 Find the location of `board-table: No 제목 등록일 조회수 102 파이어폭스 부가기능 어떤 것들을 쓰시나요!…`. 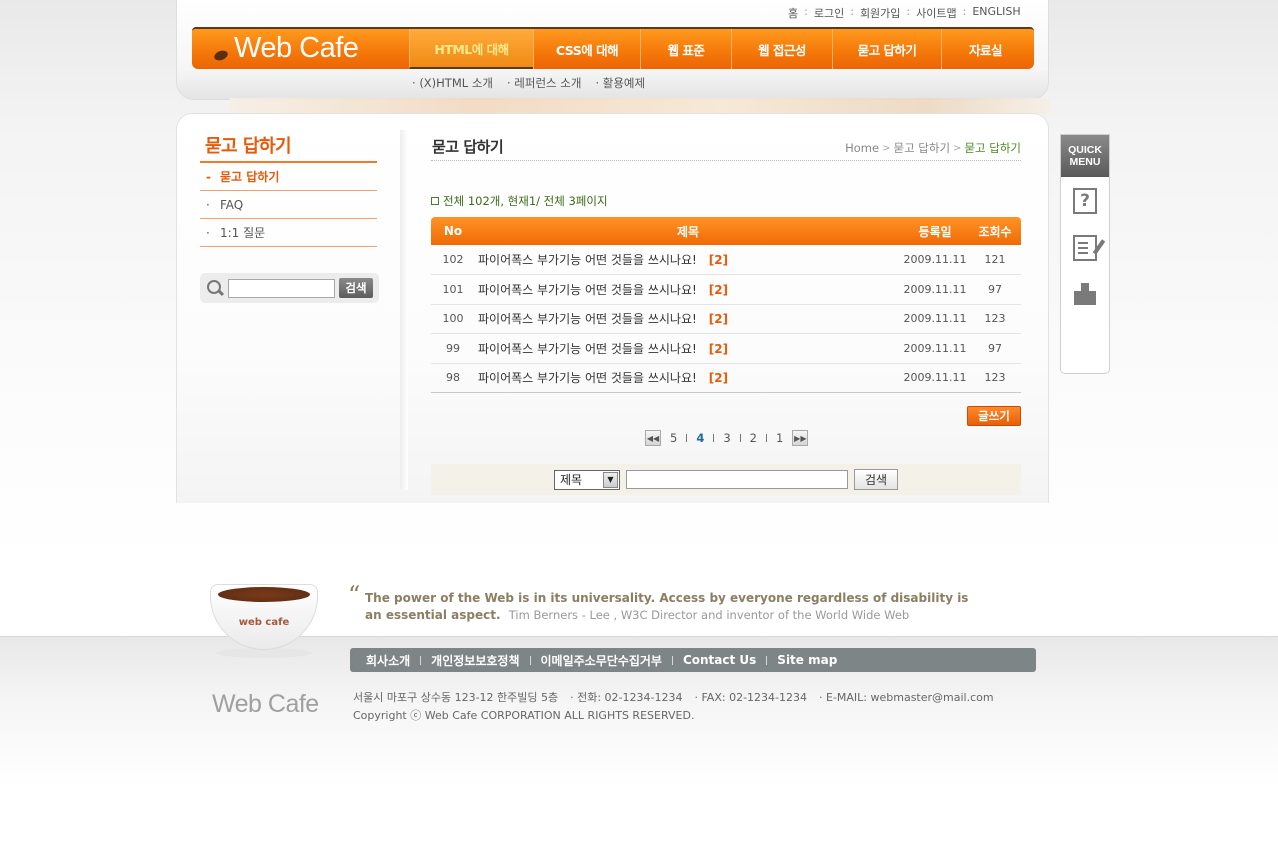

board-table: No 제목 등록일 조회수 102 파이어폭스 부가기능 어떤 것들을 쓰시나요!… is located at coordinates (726, 305).